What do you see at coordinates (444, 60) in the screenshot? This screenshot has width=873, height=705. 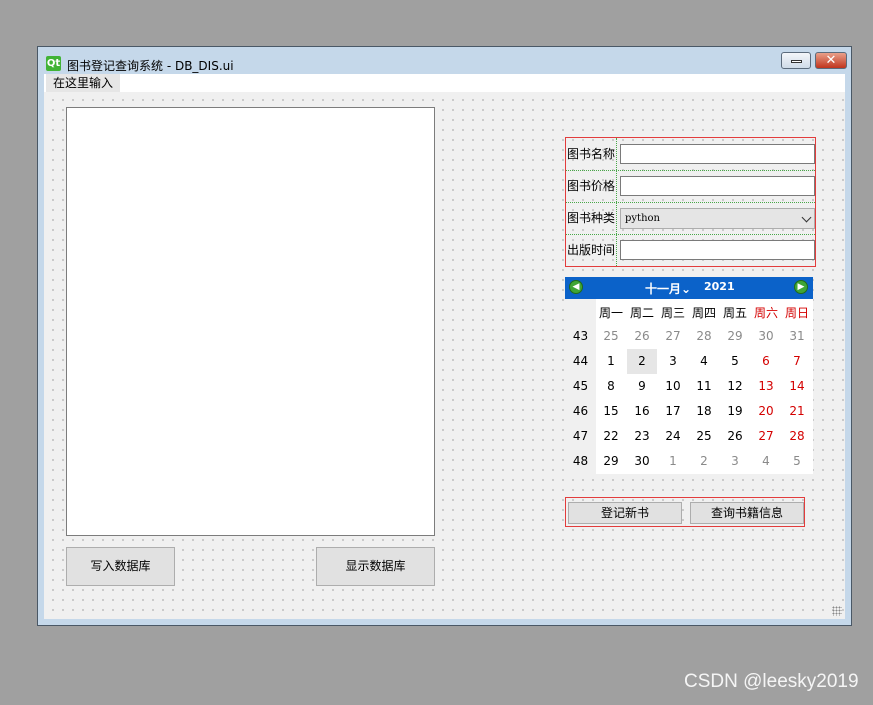 I see `title-bar: Qt 图书登记查询系统 - DB_DIS.ui ✕` at bounding box center [444, 60].